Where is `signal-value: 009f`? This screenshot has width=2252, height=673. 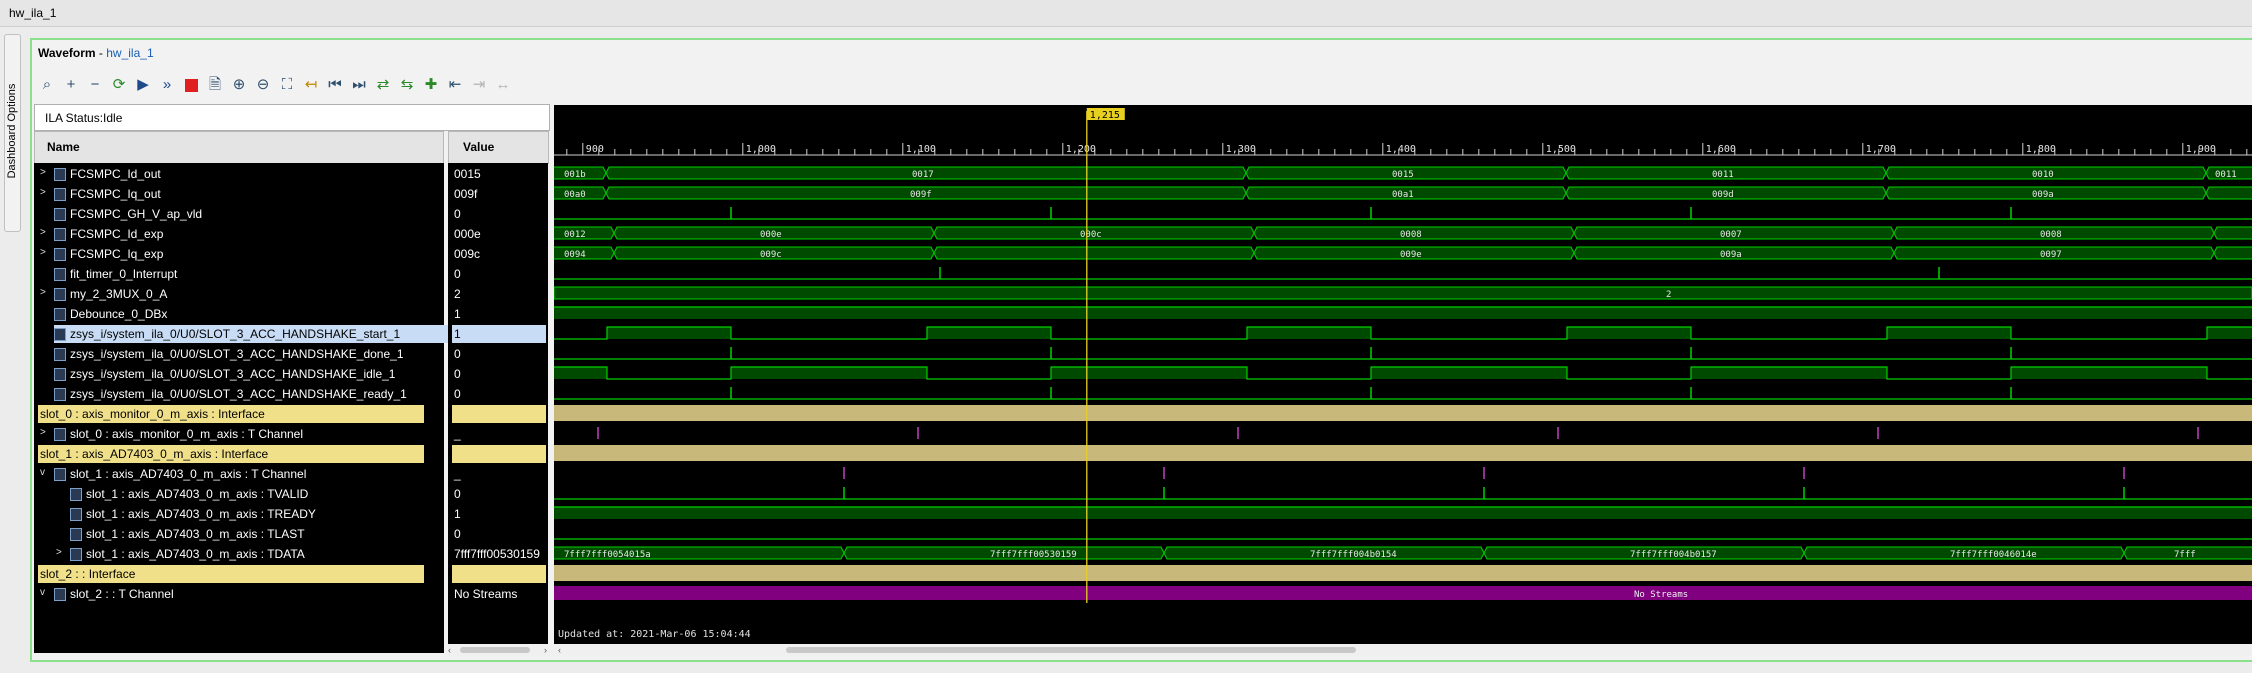 signal-value: 009f is located at coordinates (466, 194).